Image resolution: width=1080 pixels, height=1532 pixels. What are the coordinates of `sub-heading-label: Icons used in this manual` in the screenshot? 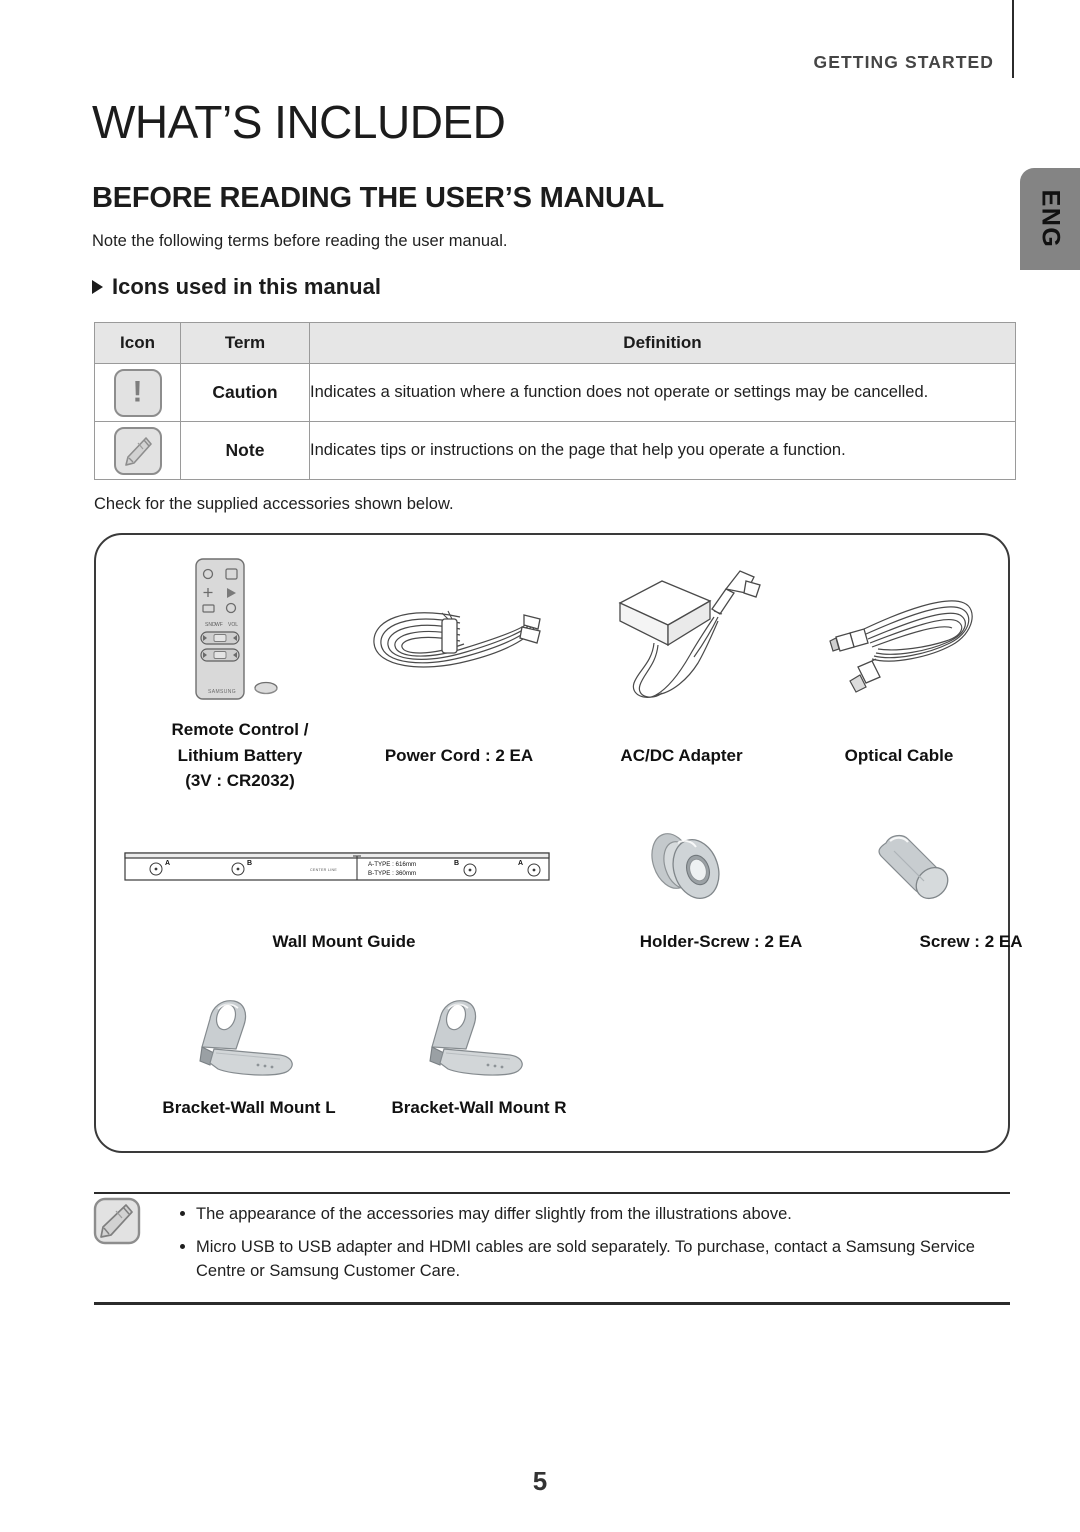 It's located at (246, 286).